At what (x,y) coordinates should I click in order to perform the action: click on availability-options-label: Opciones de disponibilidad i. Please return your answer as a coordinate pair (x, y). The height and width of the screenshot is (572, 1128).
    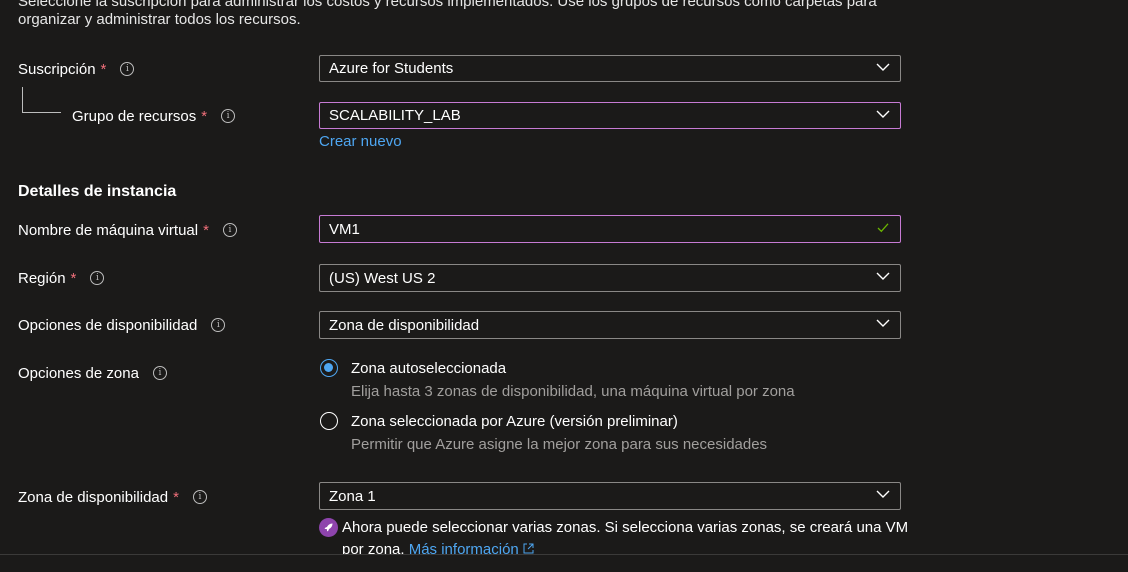
    Looking at the image, I should click on (122, 325).